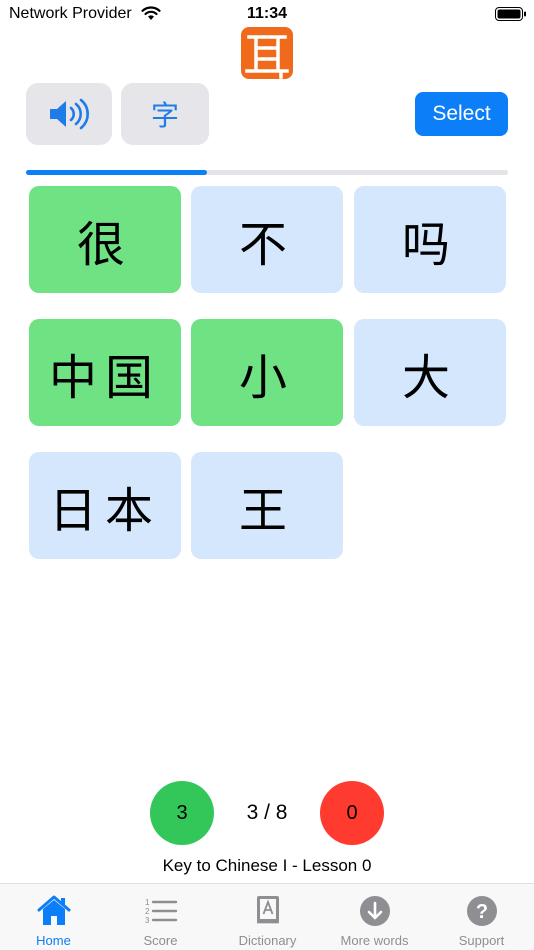 Image resolution: width=534 pixels, height=950 pixels. I want to click on sound-button, so click(69, 114).